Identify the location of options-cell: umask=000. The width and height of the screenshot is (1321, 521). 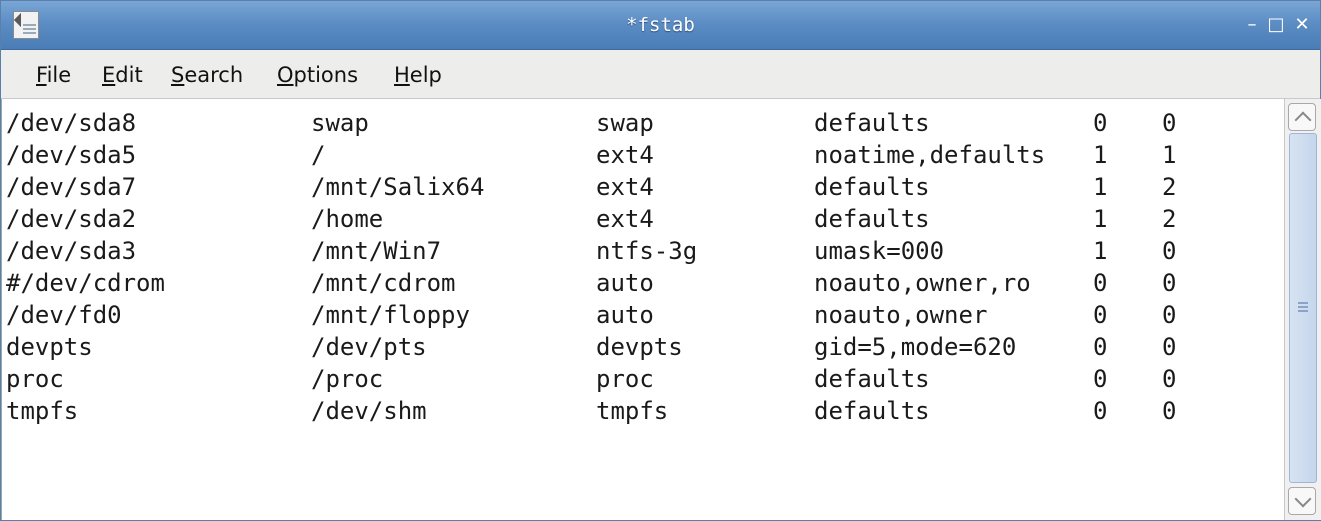
(879, 251).